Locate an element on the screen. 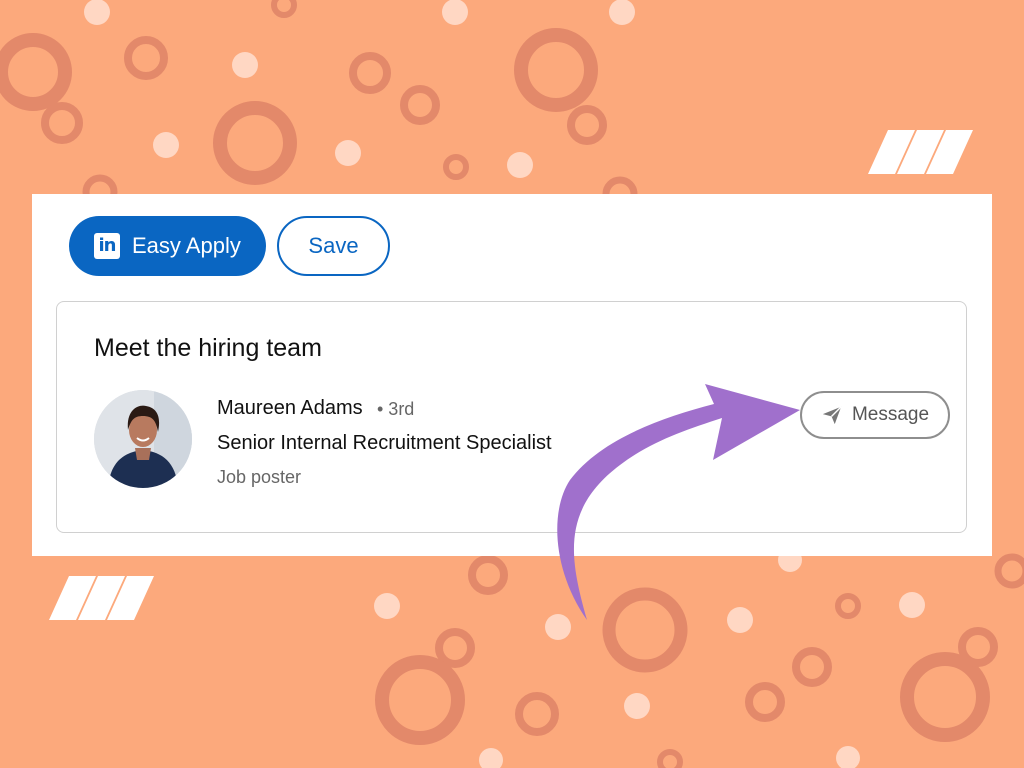 This screenshot has height=768, width=1024. avatar-photo is located at coordinates (143, 439).